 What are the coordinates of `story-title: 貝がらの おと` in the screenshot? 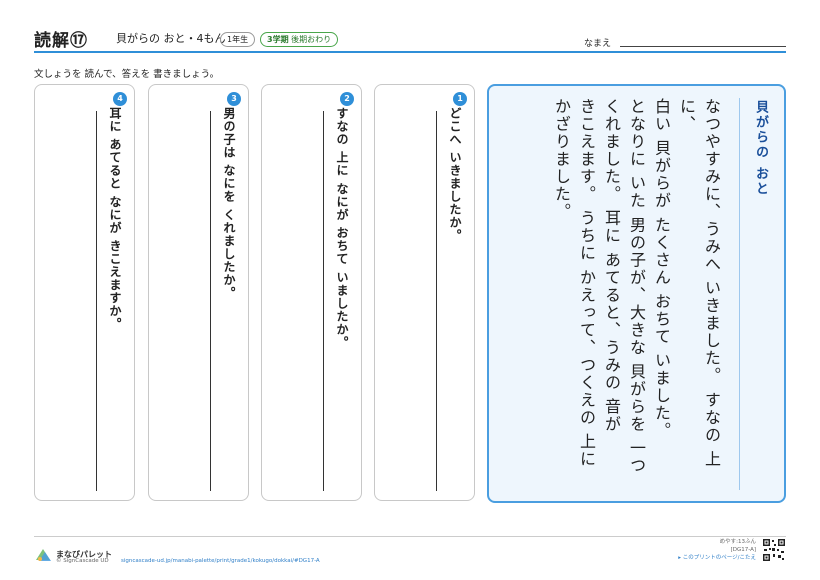 It's located at (760, 148).